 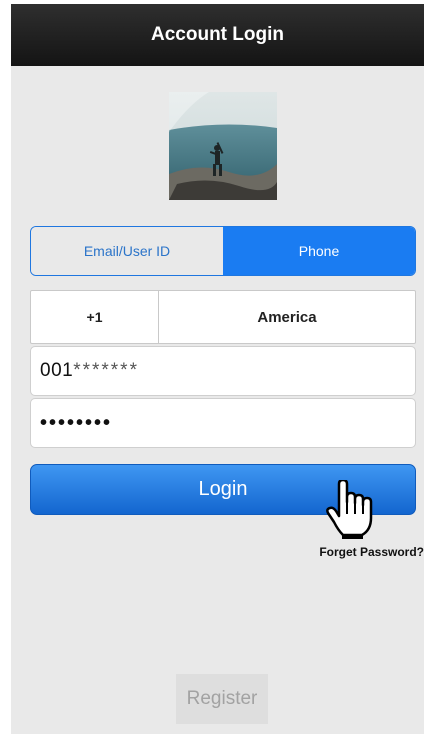 What do you see at coordinates (349, 509) in the screenshot?
I see `hand-pointer-icon` at bounding box center [349, 509].